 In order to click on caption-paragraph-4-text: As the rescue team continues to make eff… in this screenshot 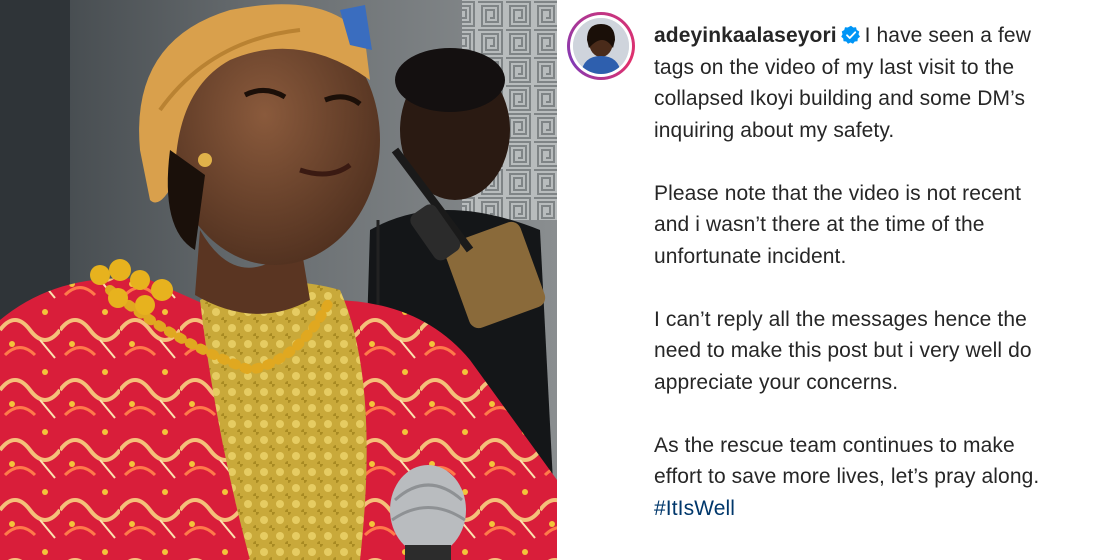, I will do `click(847, 461)`.